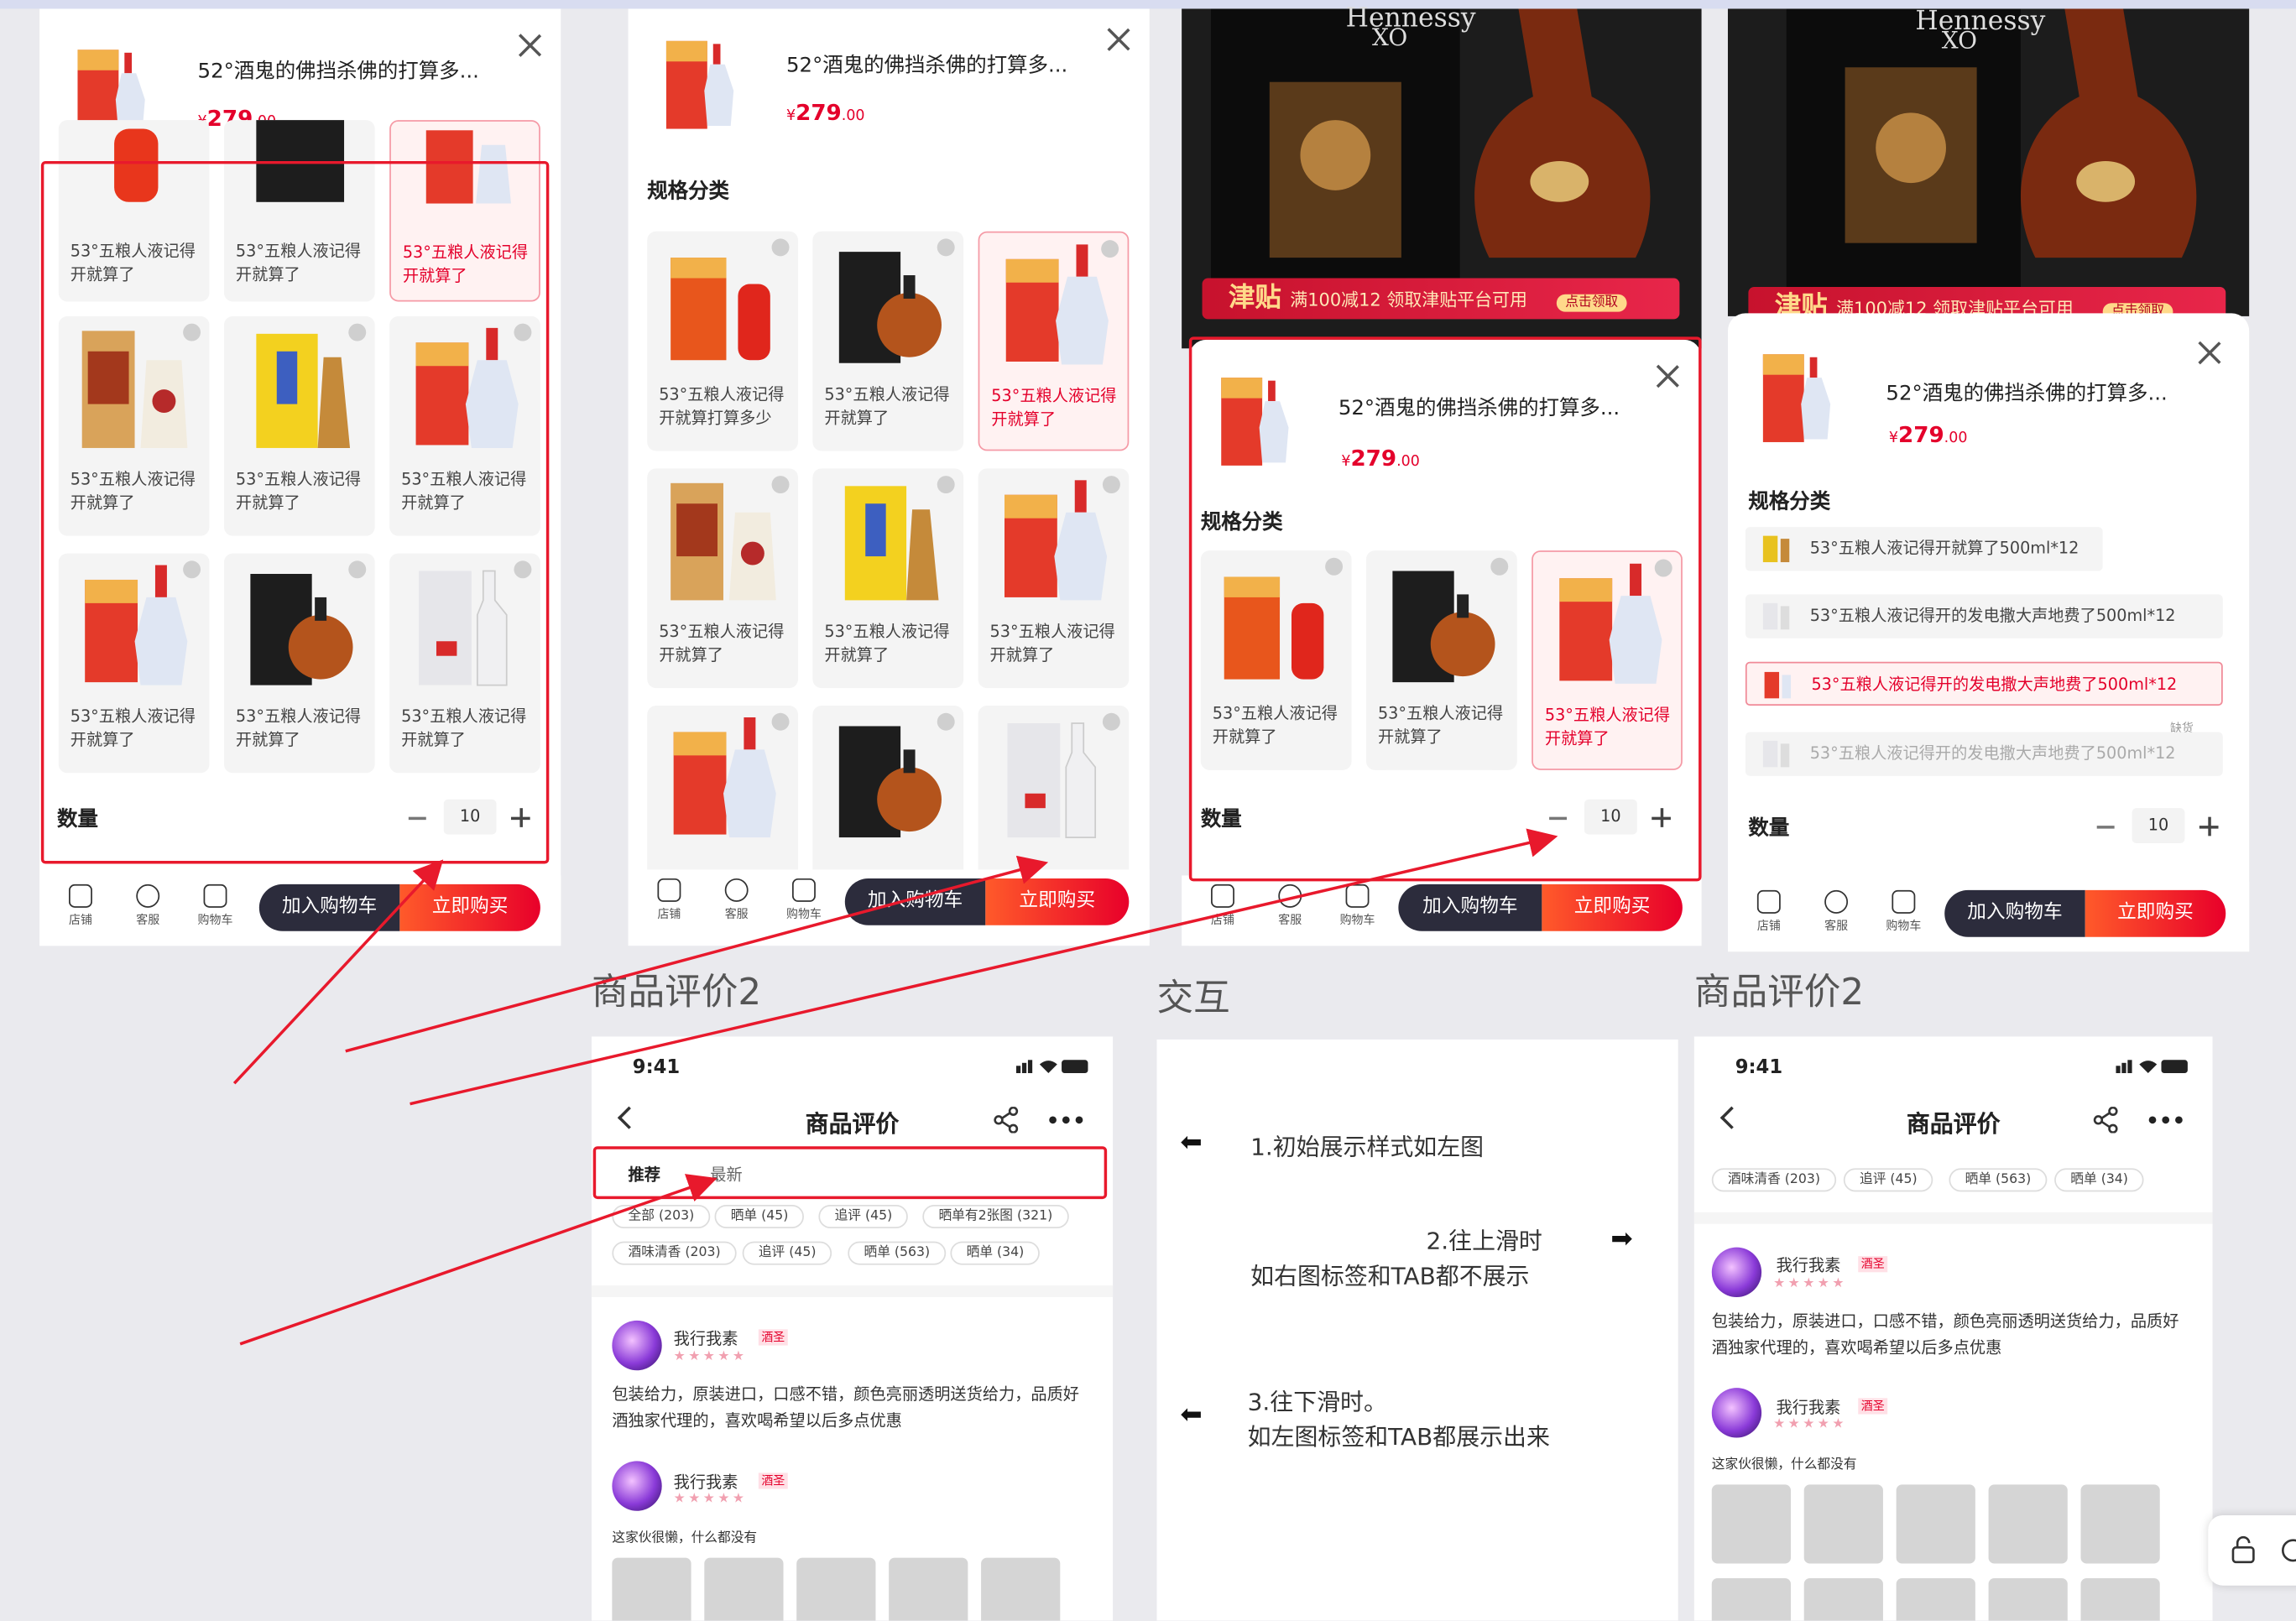  What do you see at coordinates (1441, 299) in the screenshot?
I see `promo-strip: 津贴 满100减12 领取津贴平台可用 点击领取` at bounding box center [1441, 299].